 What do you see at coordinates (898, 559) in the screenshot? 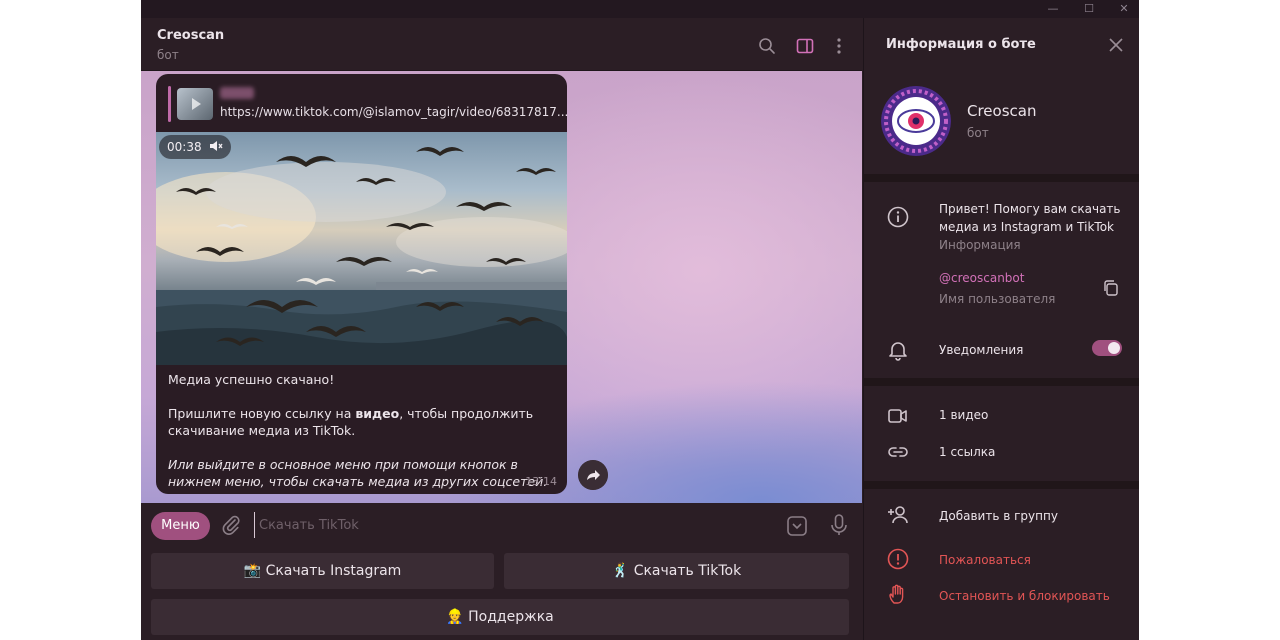
I see `report-icon` at bounding box center [898, 559].